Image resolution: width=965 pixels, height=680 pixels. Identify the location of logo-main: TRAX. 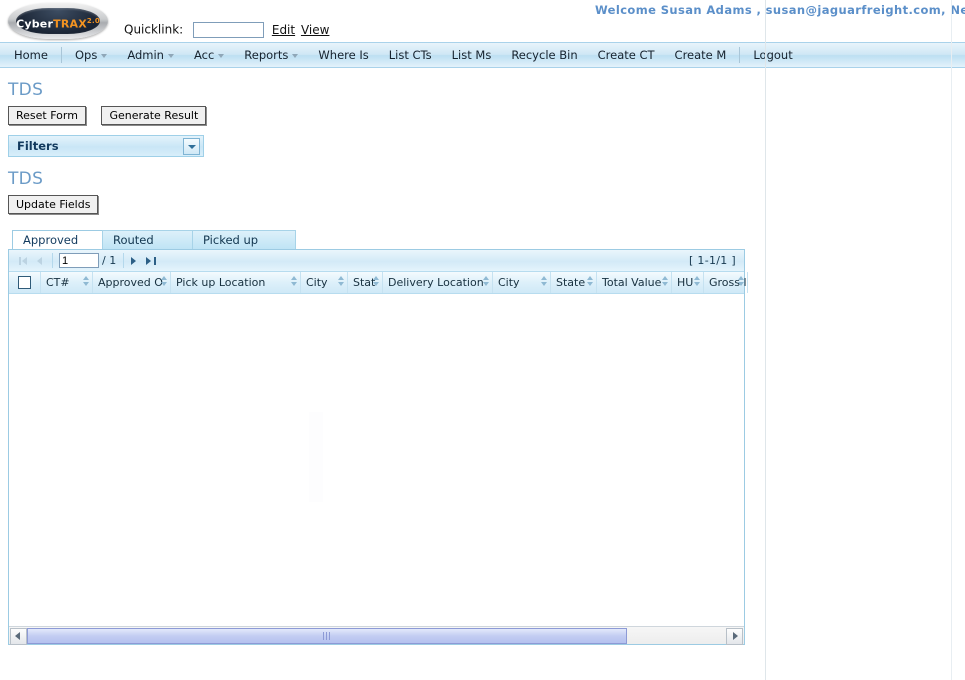
(70, 24).